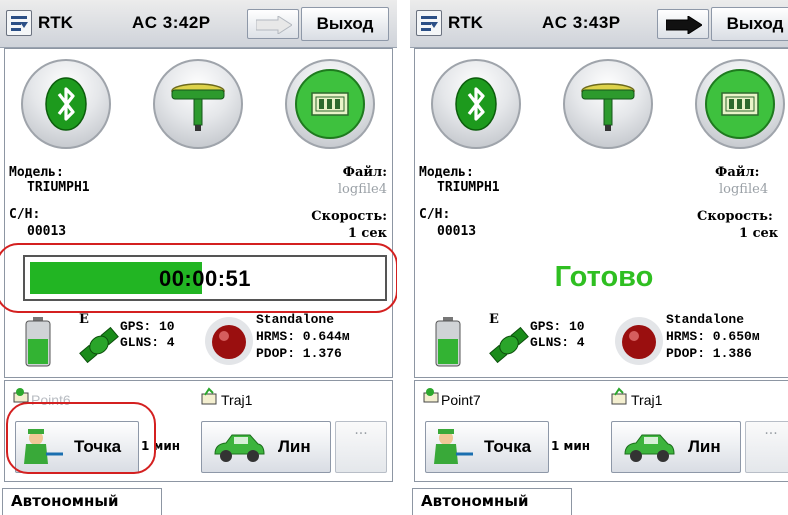  I want to click on recording-progress: 00:00:51, so click(205, 278).